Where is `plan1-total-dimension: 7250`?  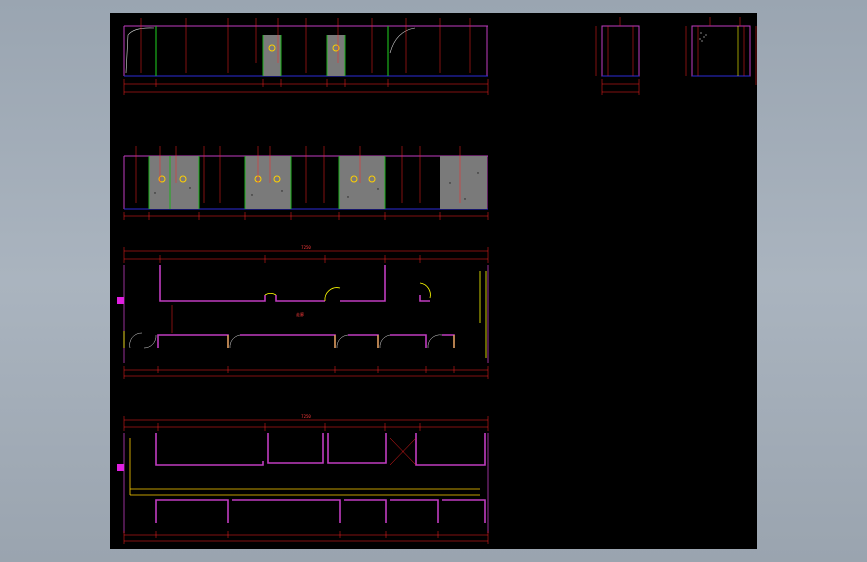
plan1-total-dimension: 7250 is located at coordinates (306, 247).